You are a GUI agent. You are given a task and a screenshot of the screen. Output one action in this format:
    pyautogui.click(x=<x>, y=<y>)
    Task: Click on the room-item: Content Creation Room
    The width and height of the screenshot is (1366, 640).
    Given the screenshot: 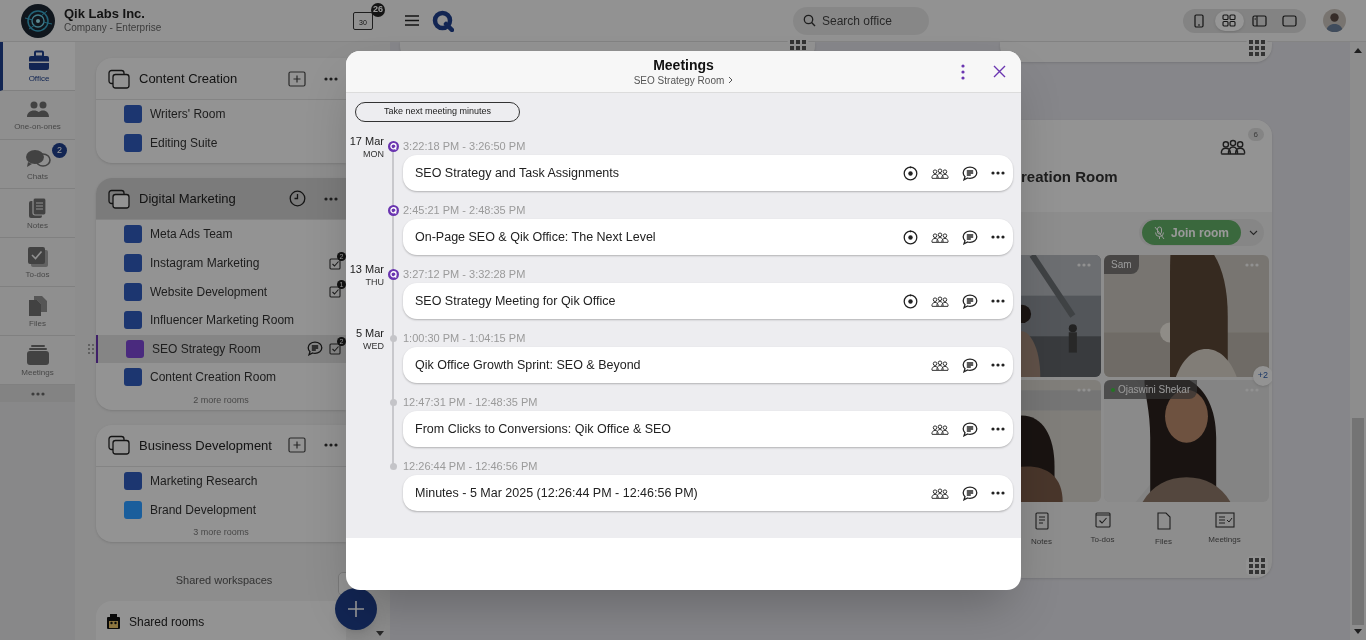 What is the action you would take?
    pyautogui.click(x=221, y=377)
    